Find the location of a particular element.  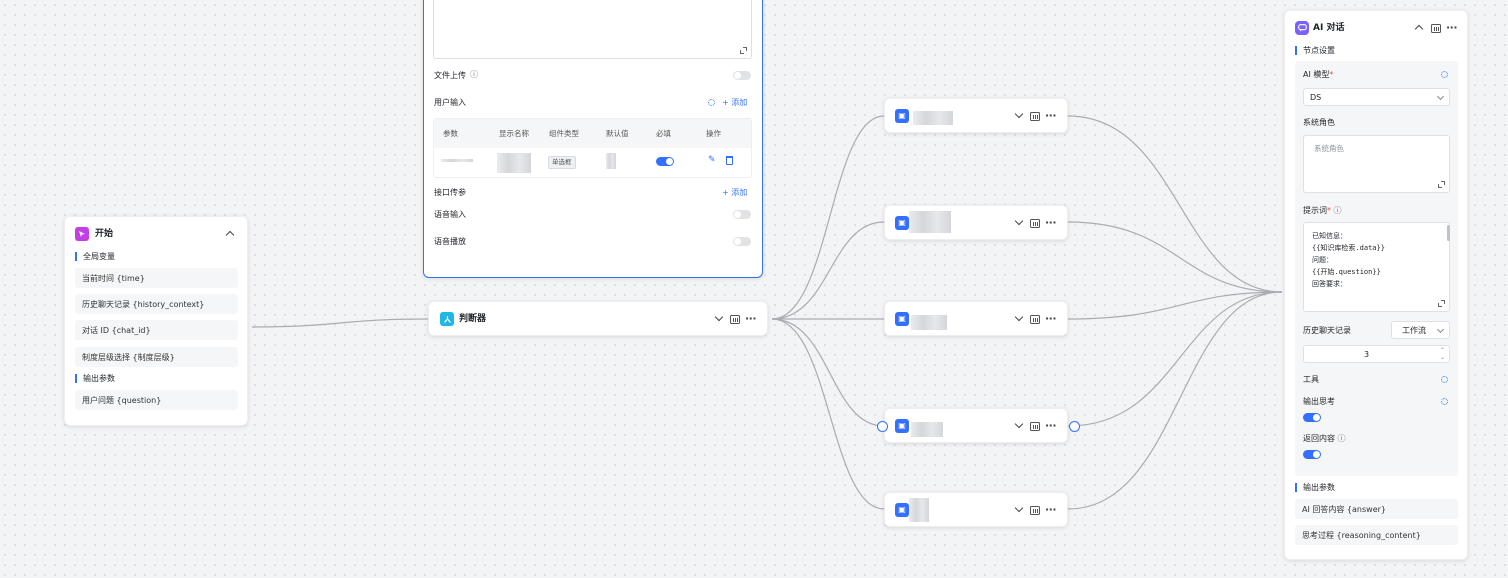

delete-icon is located at coordinates (729, 160).